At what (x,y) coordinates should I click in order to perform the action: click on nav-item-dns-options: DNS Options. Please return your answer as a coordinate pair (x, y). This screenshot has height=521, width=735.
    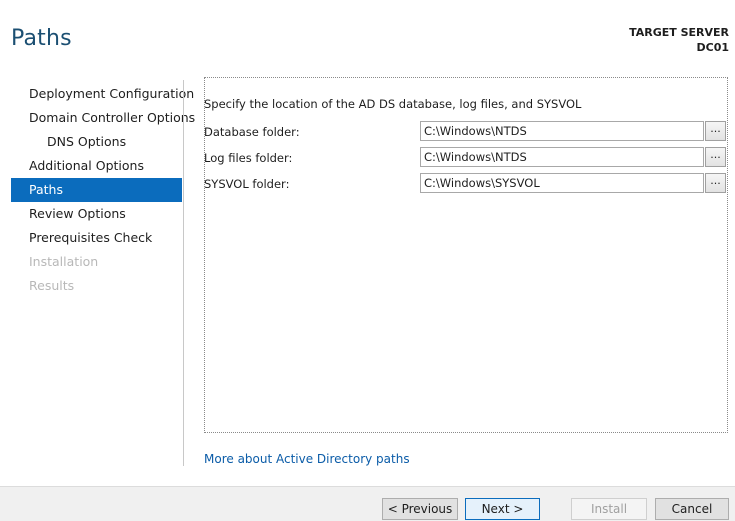
    Looking at the image, I should click on (96, 142).